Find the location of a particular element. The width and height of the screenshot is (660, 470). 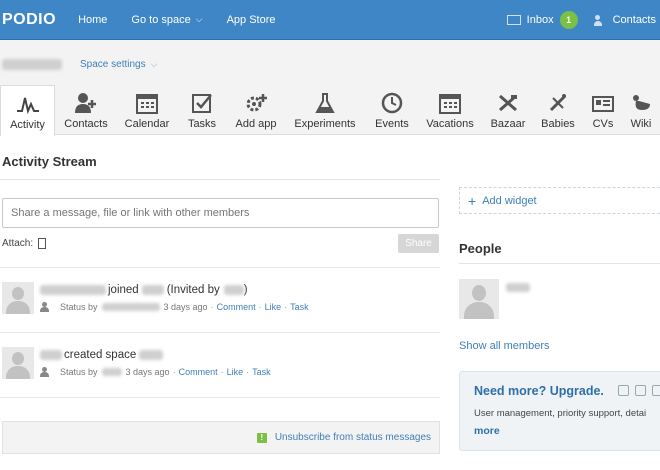

upgrade-title: Need more? Upgrade. is located at coordinates (539, 391).